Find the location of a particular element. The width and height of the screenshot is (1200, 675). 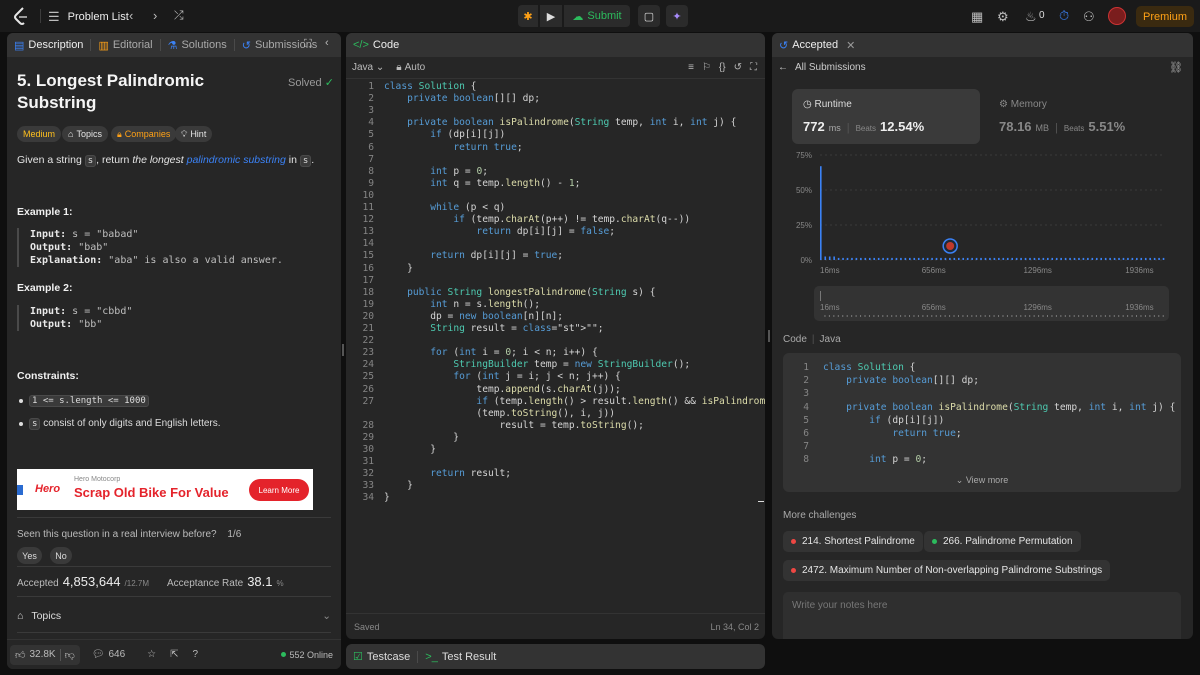

tab-code: </> Code is located at coordinates (376, 45).